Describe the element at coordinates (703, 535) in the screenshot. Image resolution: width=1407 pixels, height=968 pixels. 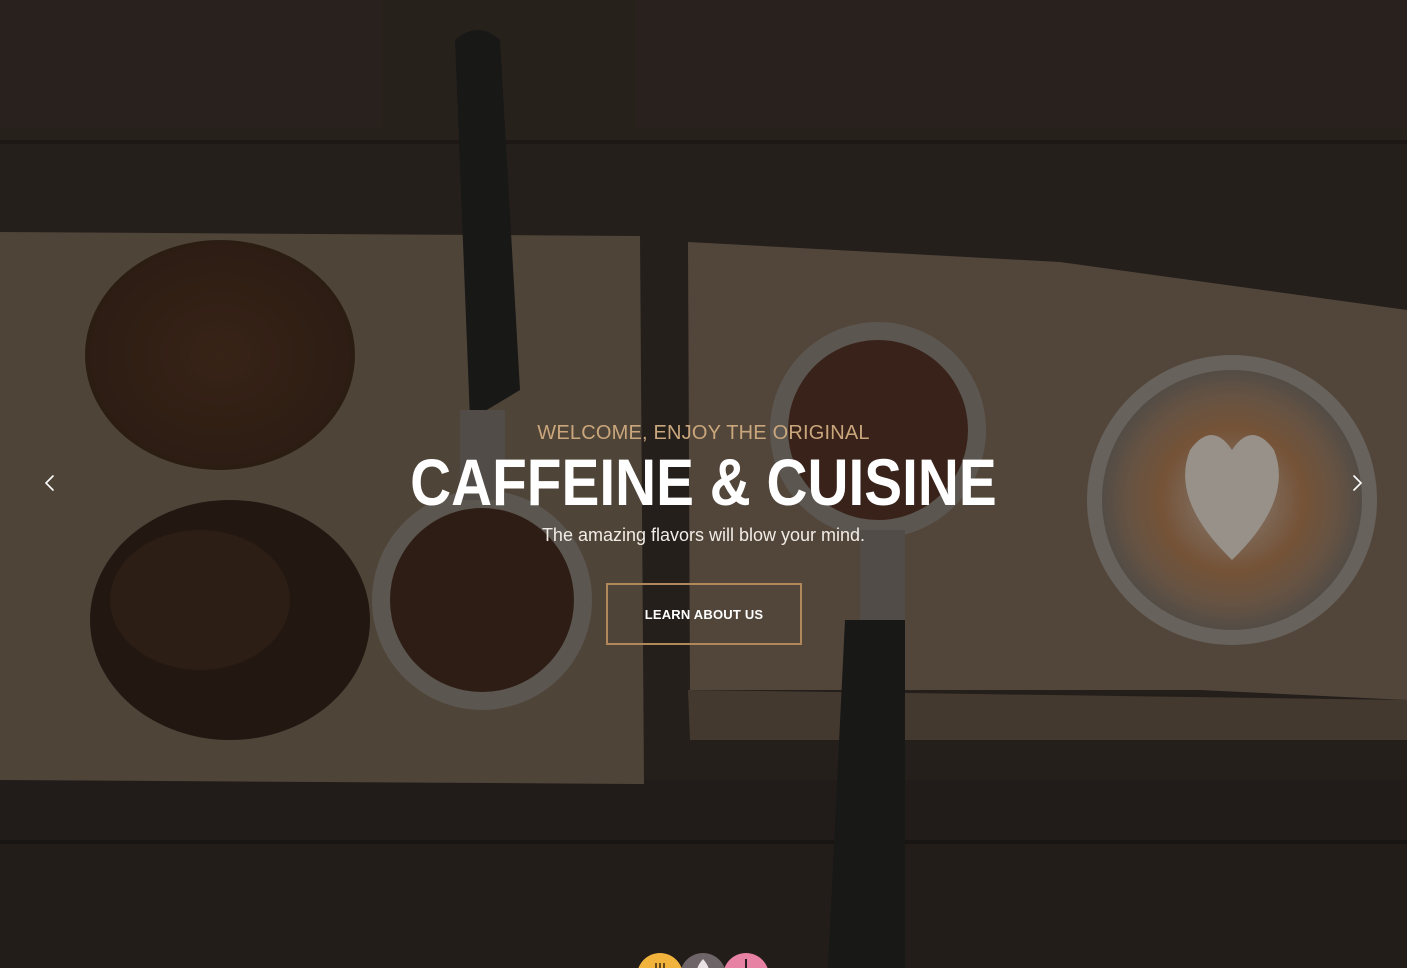
I see `hero-tagline: The amazing flavors will blow your mind.` at that location.